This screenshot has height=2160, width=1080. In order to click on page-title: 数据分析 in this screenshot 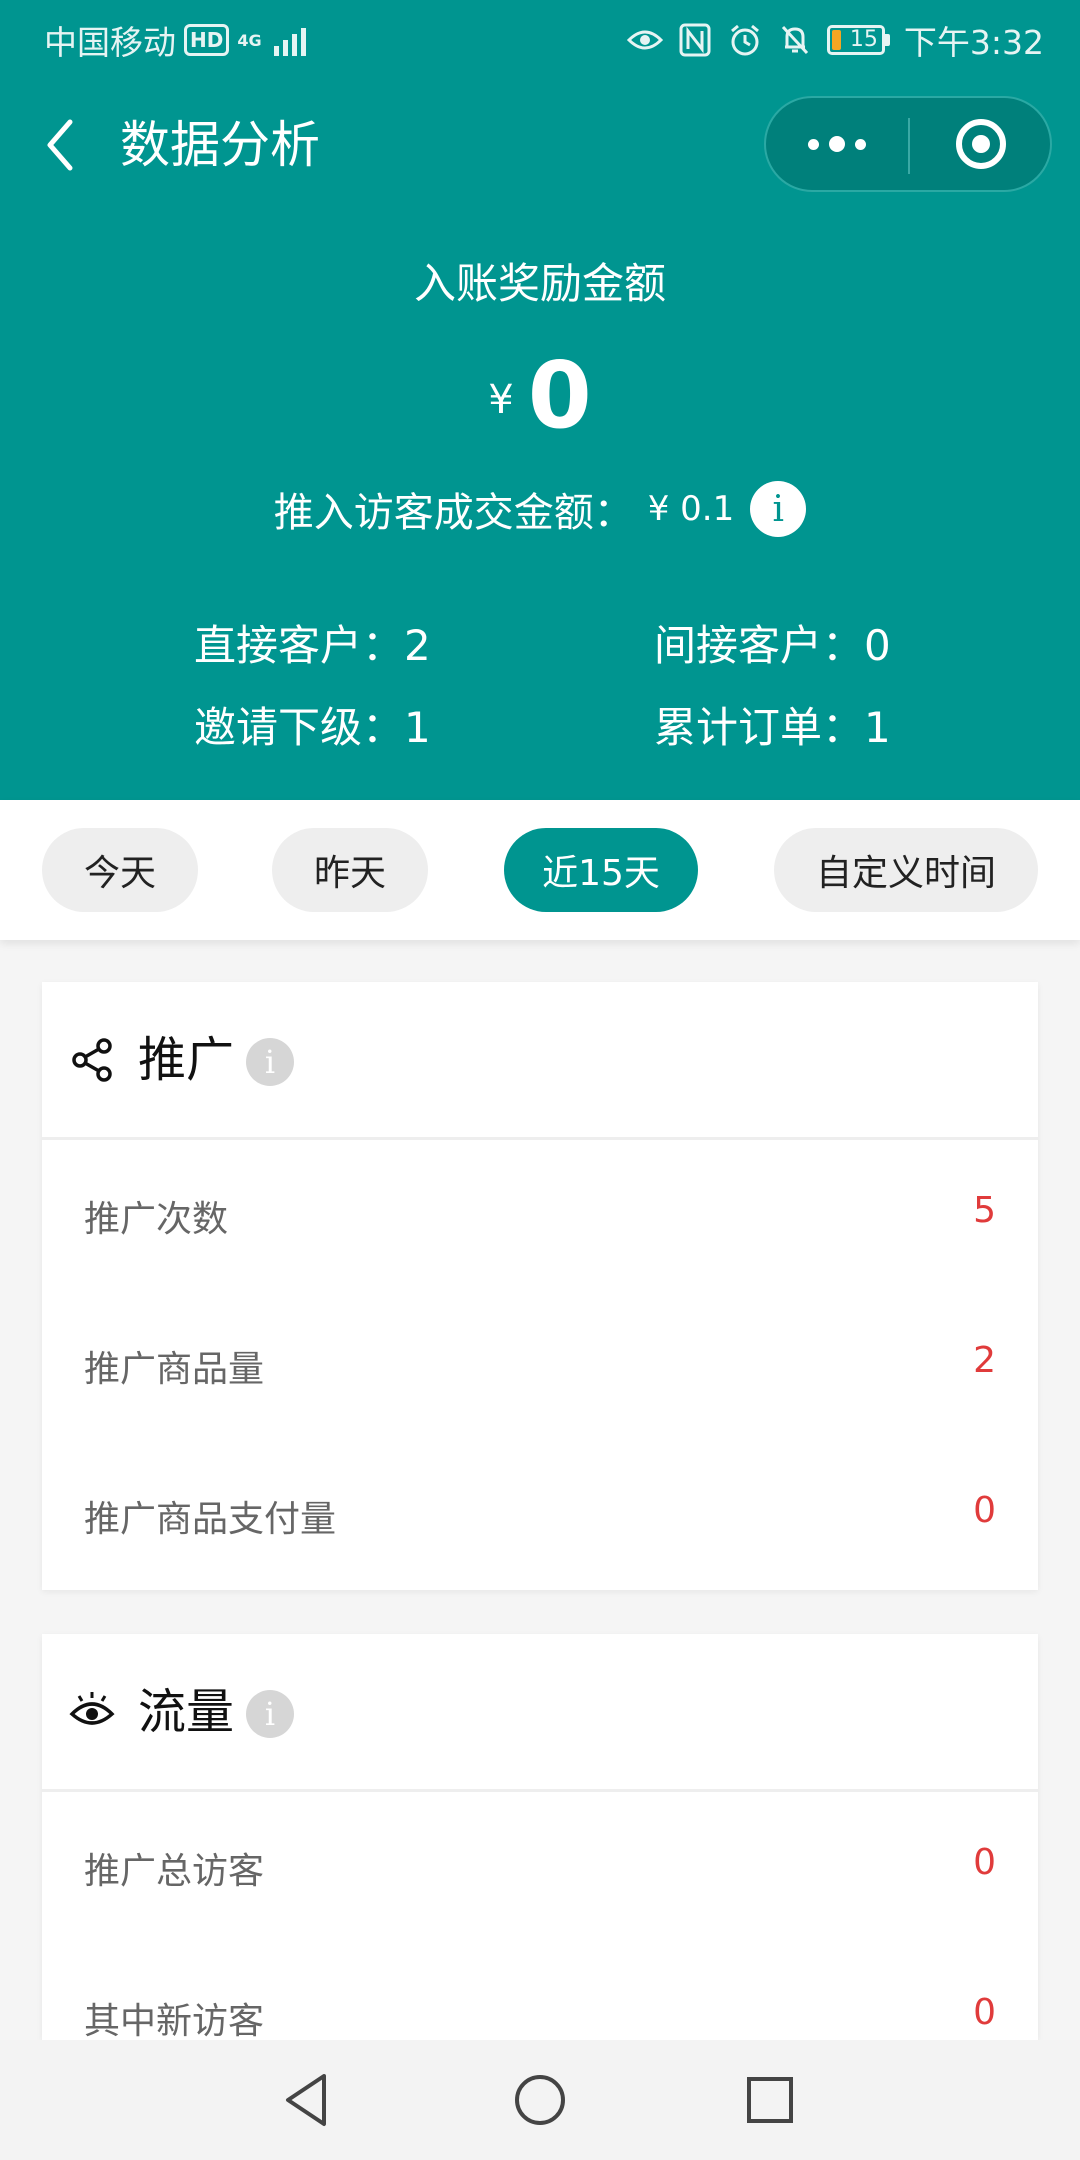, I will do `click(220, 145)`.